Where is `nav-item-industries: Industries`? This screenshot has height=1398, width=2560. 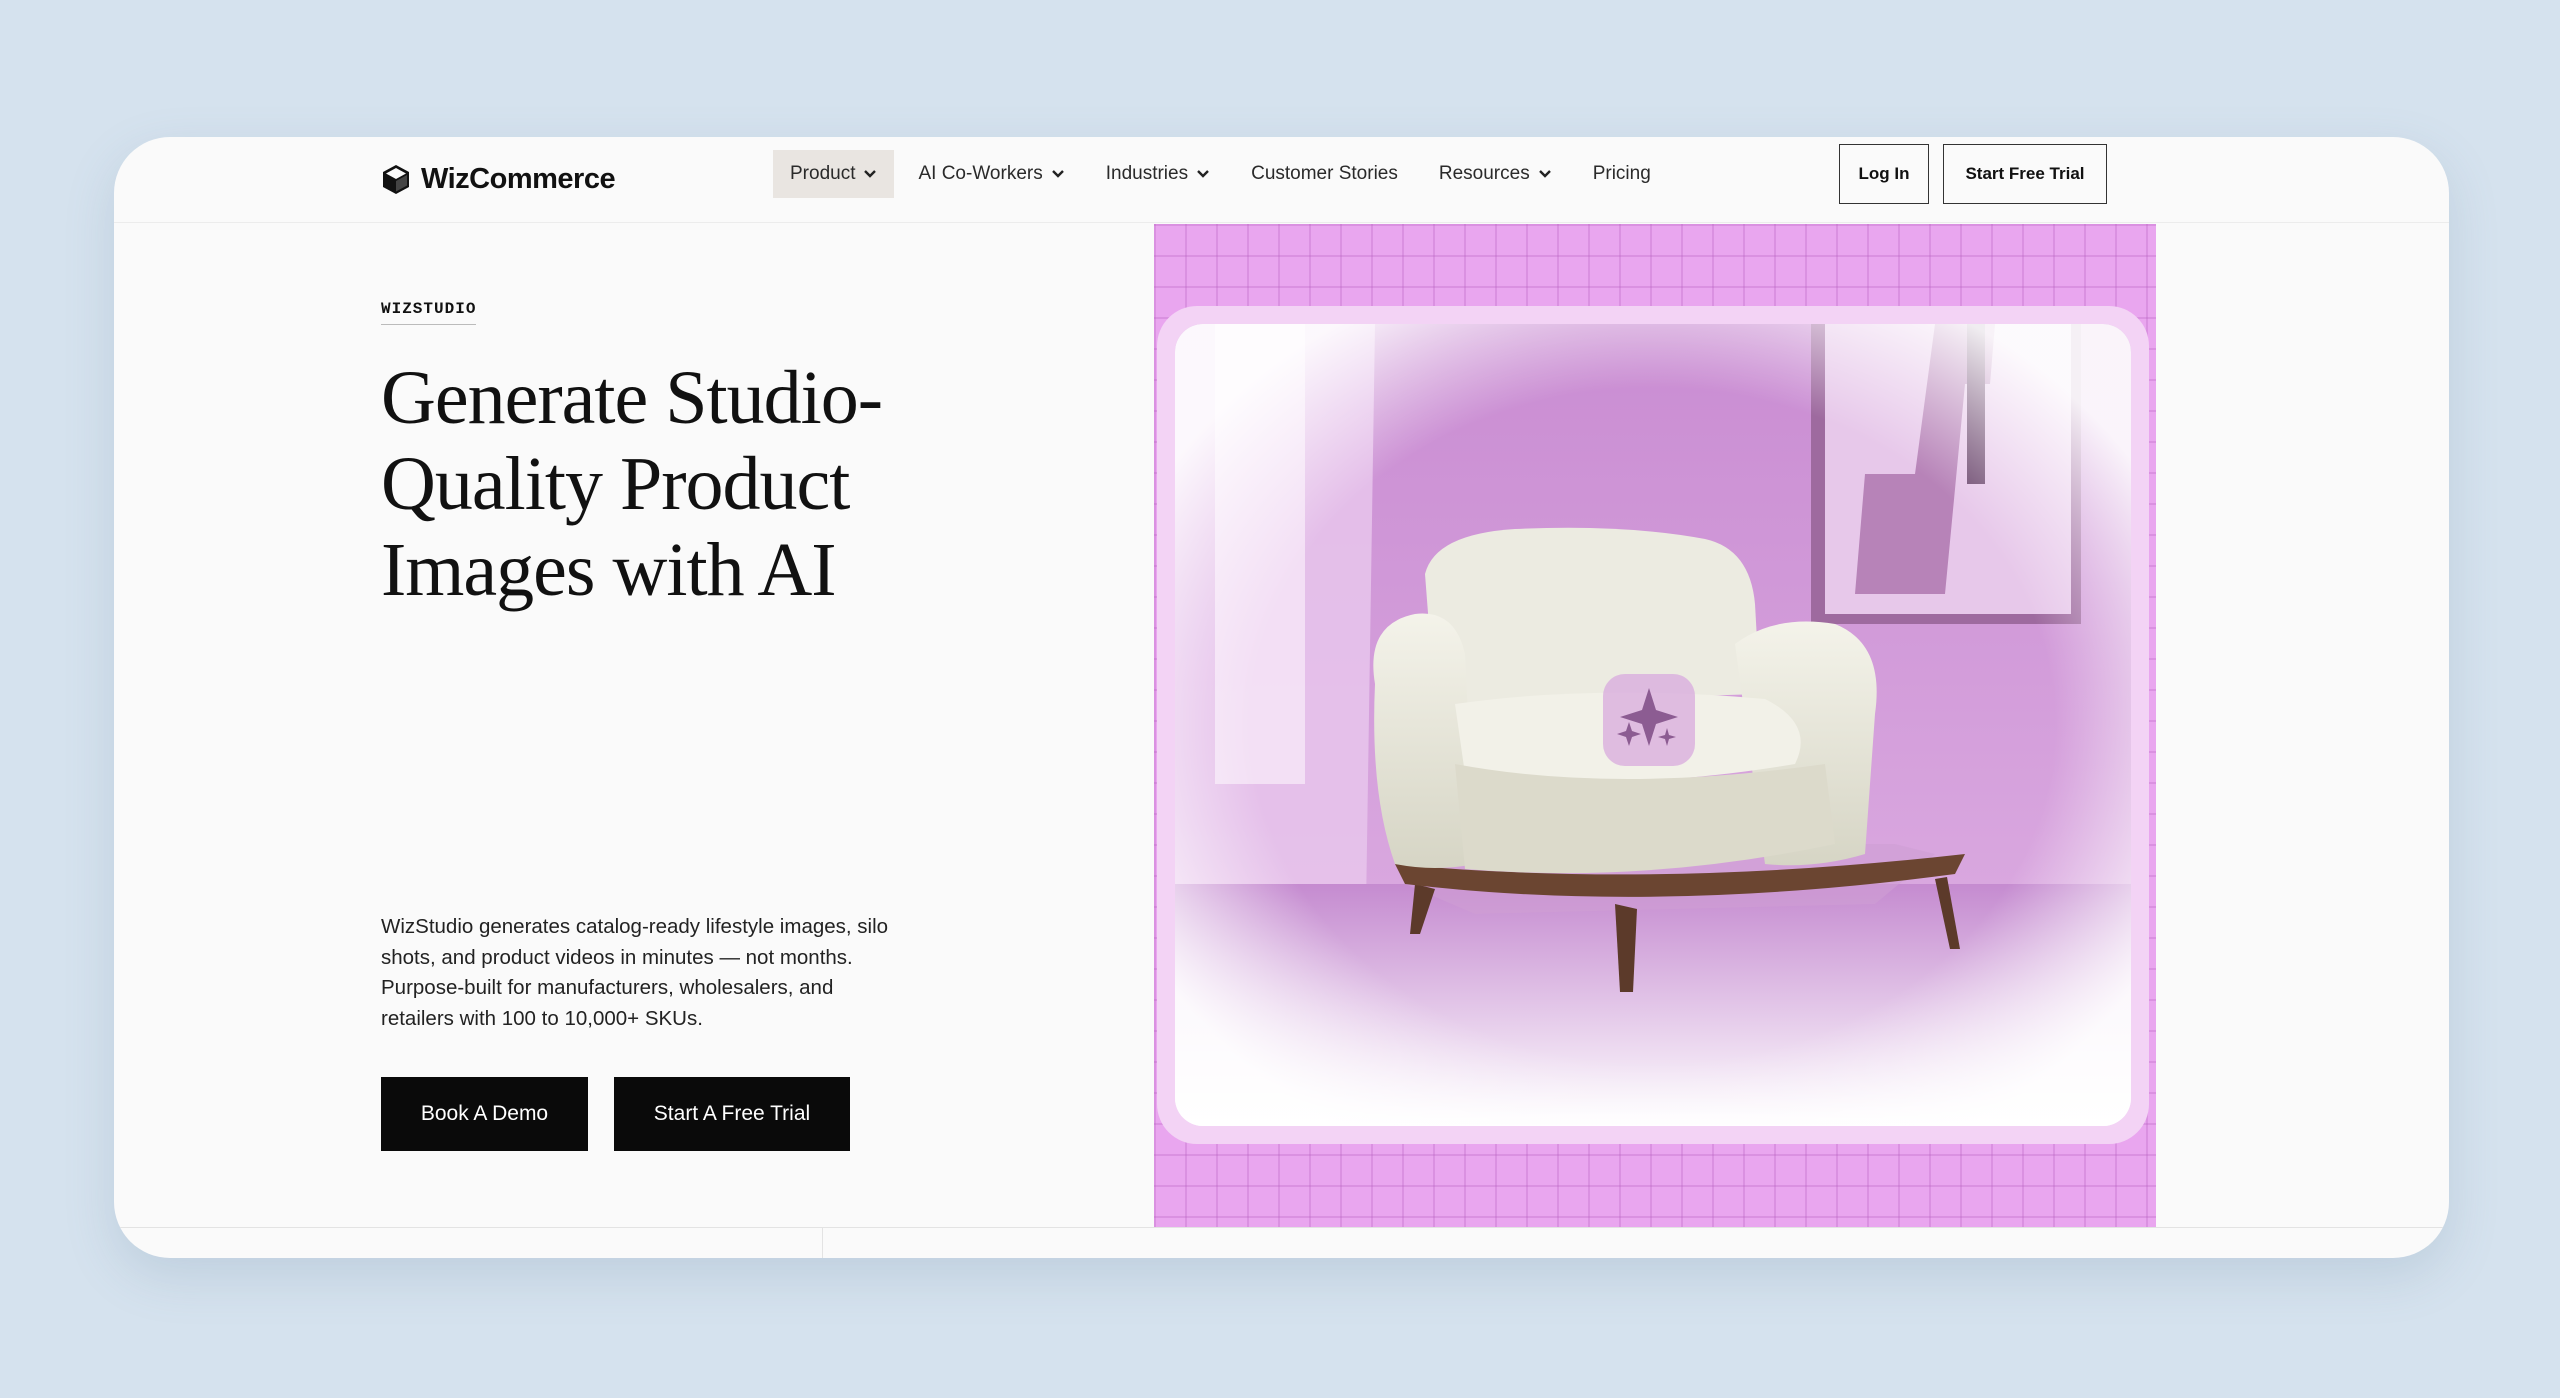
nav-item-industries: Industries is located at coordinates (1158, 174).